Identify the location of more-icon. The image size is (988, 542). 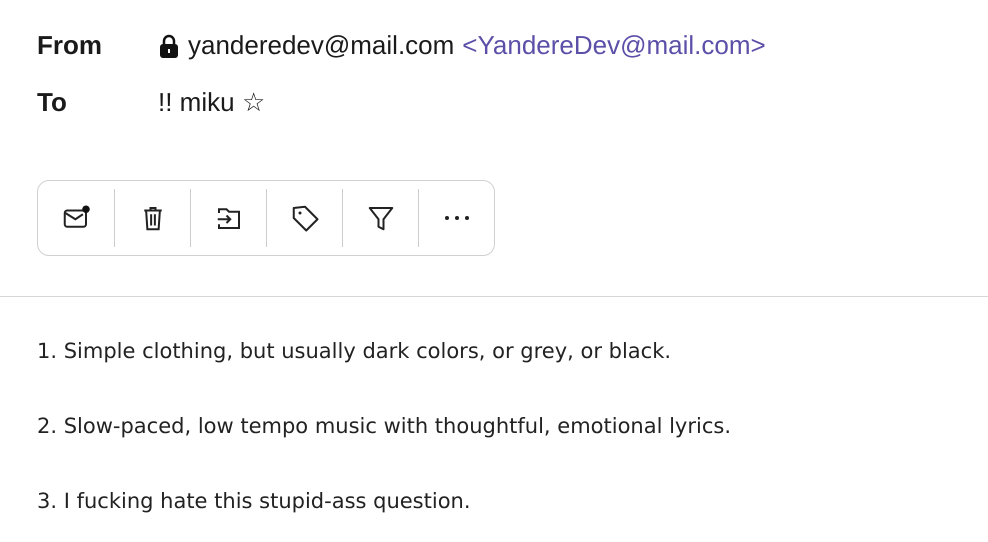
(456, 218).